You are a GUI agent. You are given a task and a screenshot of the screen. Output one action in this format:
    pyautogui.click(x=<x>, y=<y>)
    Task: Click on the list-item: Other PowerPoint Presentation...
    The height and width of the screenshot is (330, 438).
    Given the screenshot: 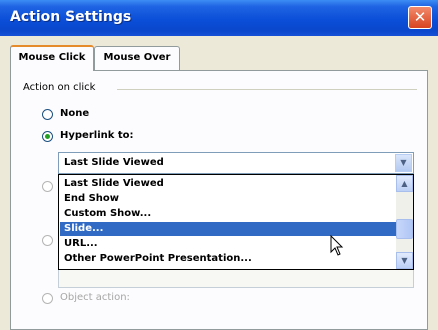 What is the action you would take?
    pyautogui.click(x=228, y=259)
    